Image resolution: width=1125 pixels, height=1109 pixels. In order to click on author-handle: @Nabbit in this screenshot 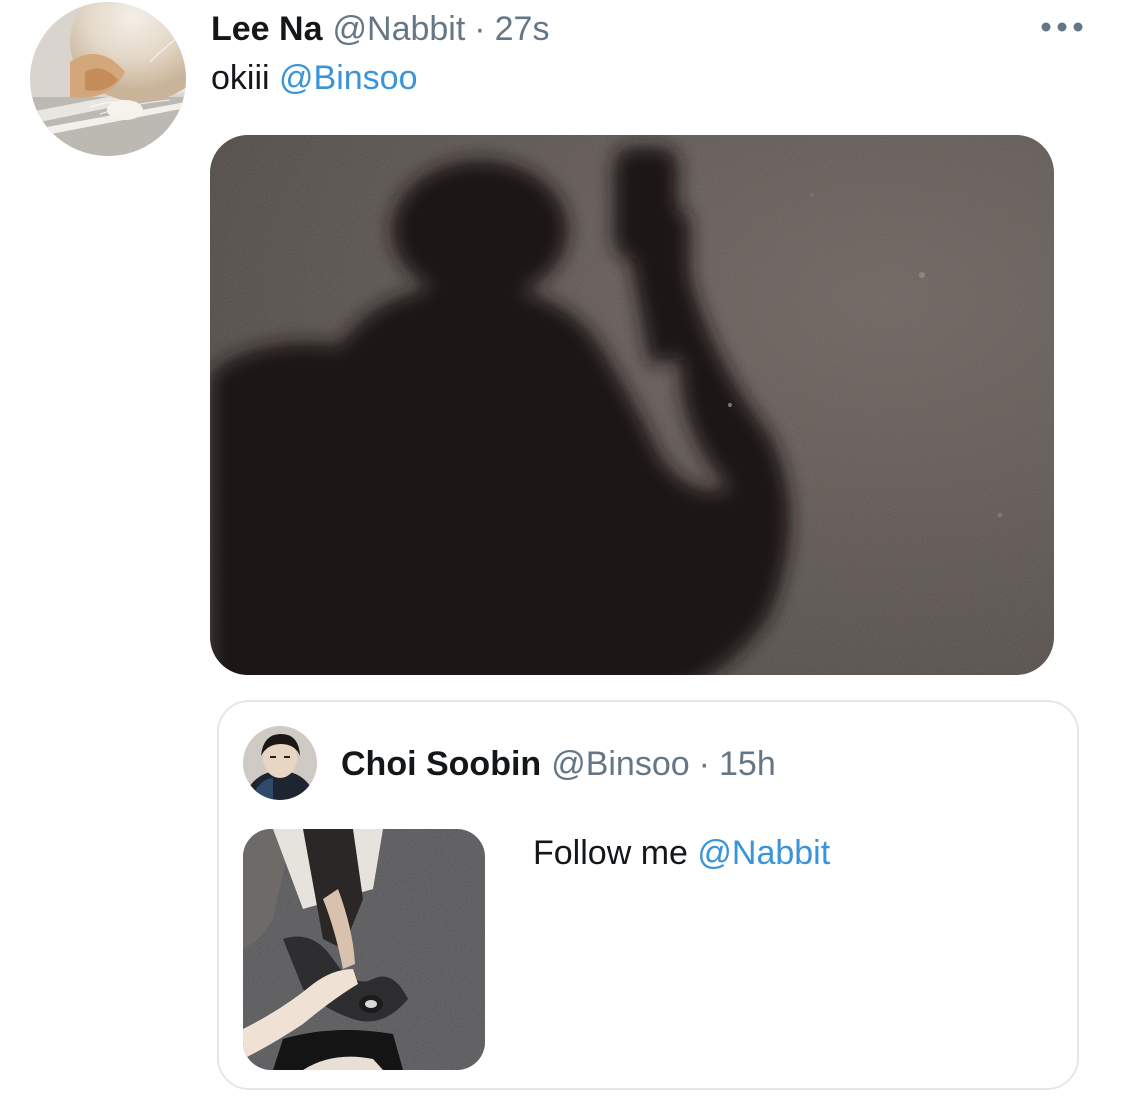, I will do `click(399, 29)`.